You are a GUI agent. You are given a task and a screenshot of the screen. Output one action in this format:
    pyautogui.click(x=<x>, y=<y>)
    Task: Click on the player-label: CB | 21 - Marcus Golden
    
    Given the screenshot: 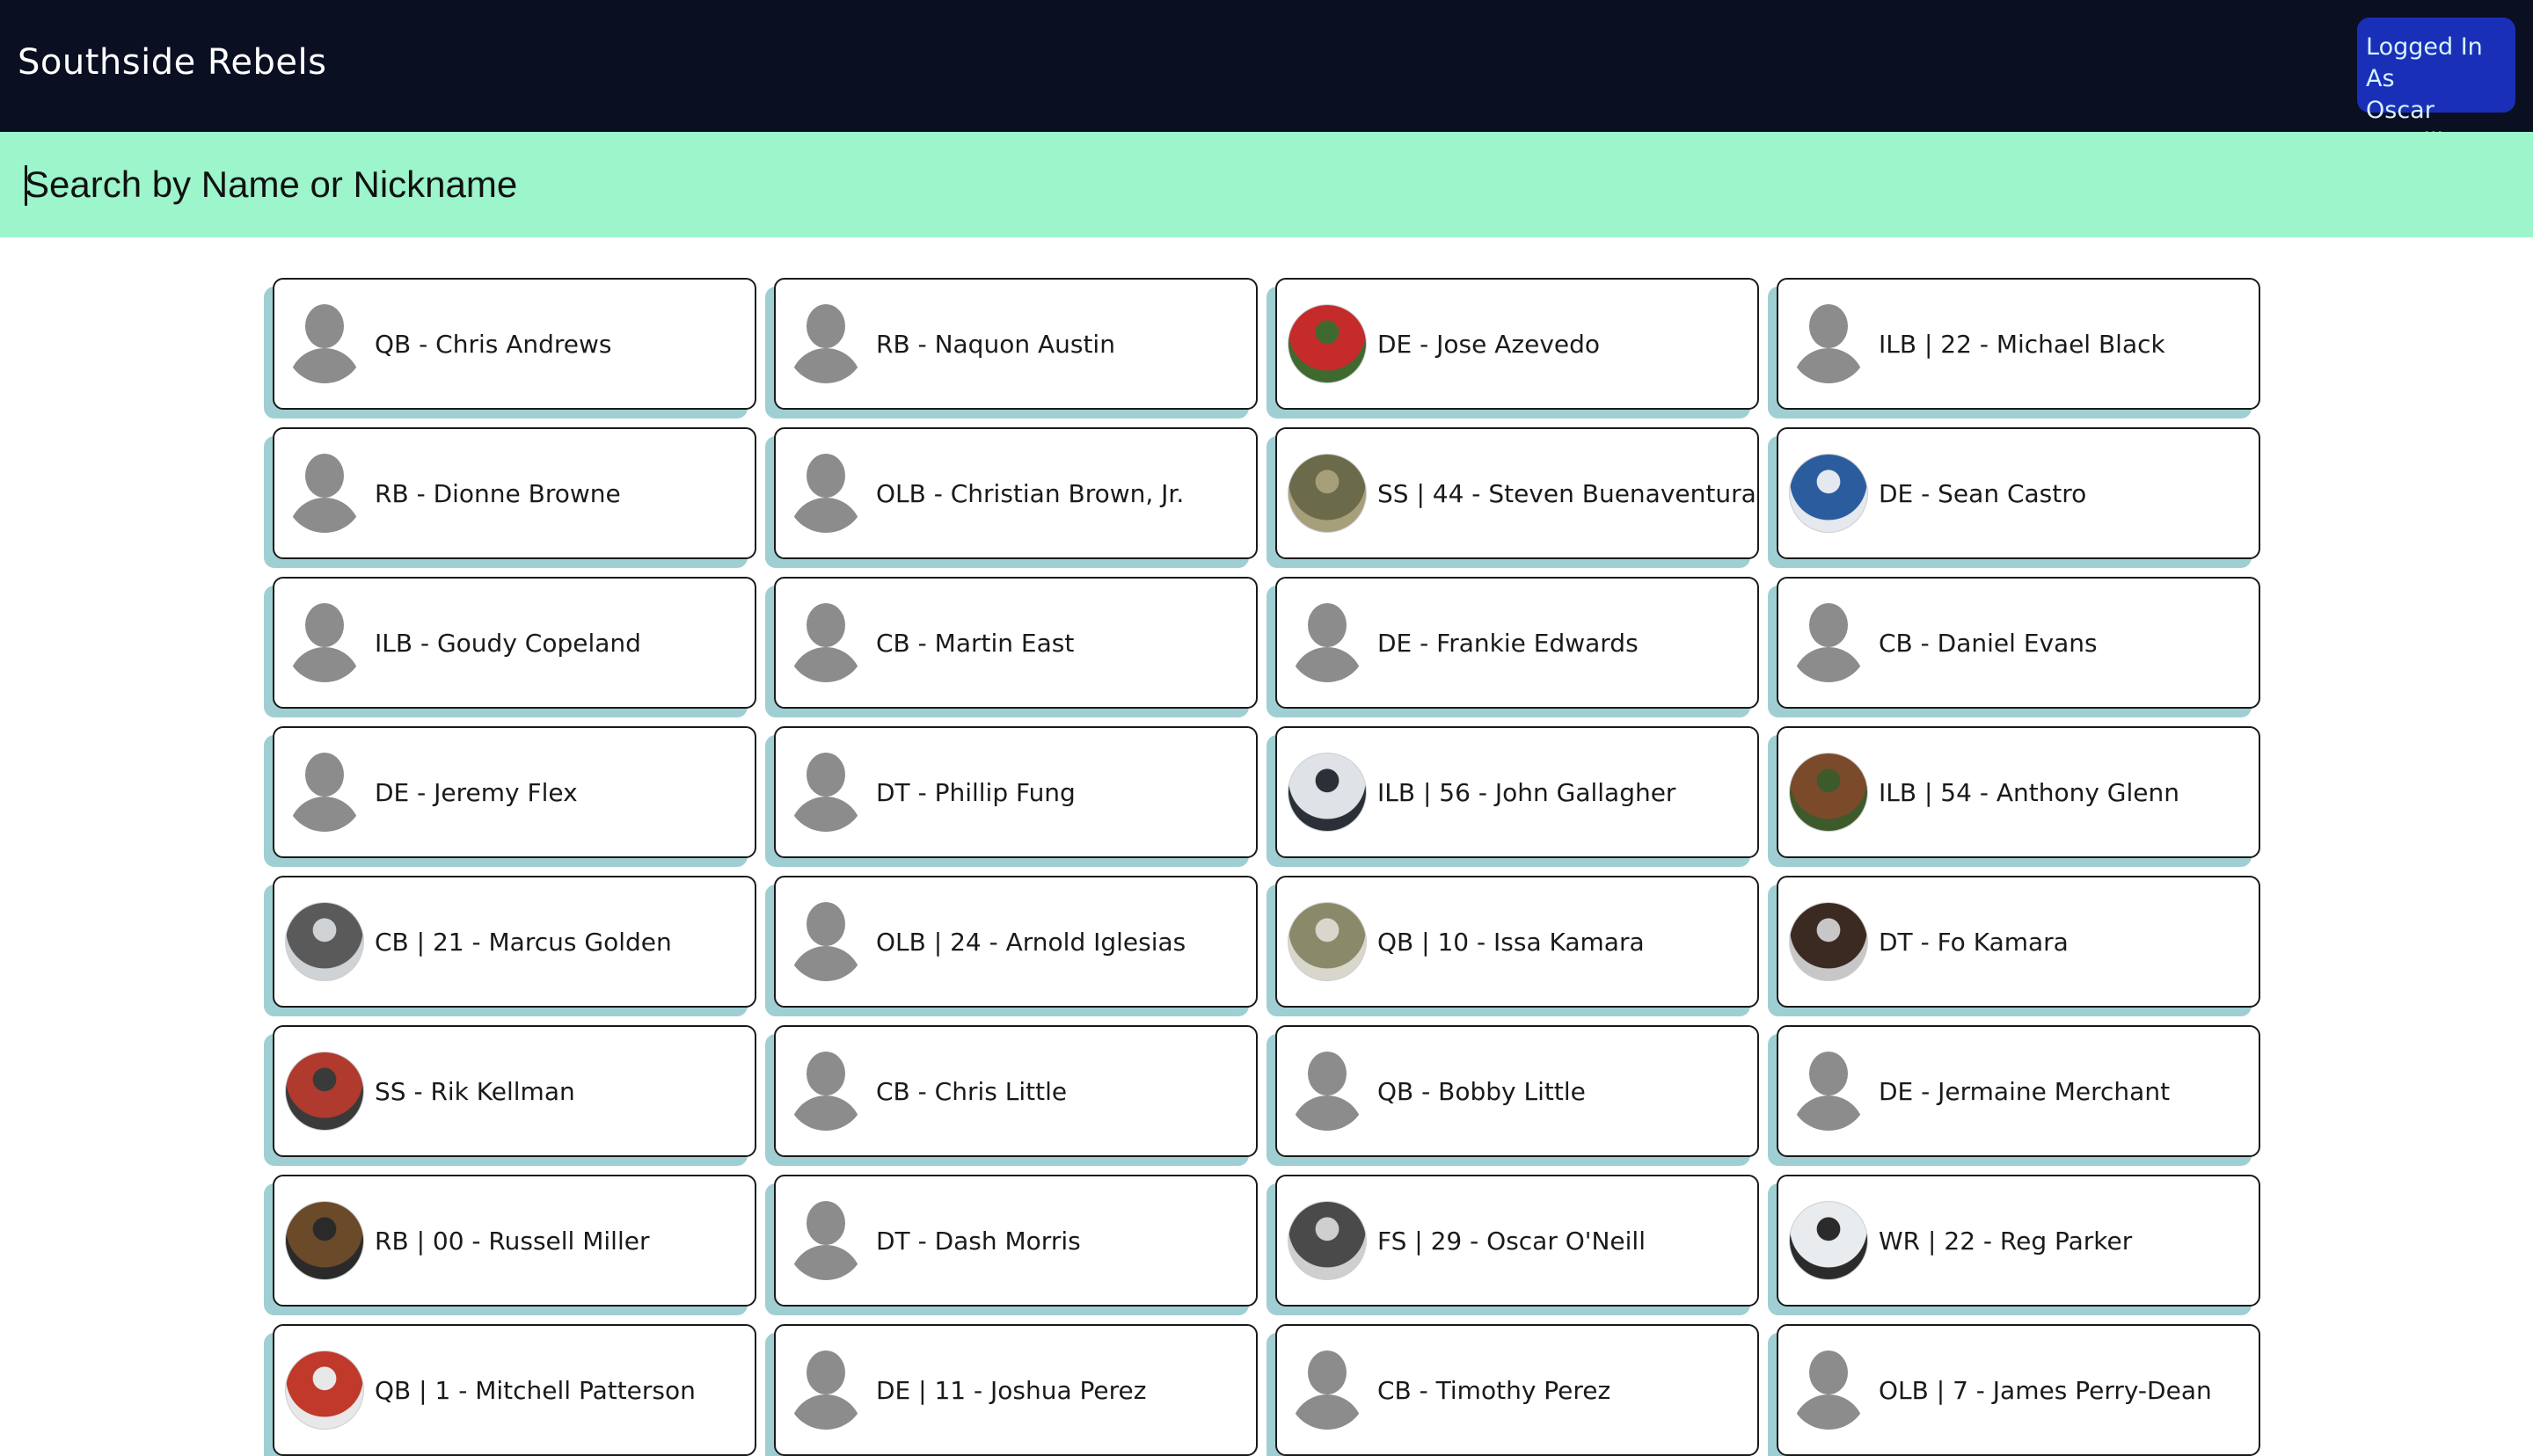 What is the action you would take?
    pyautogui.click(x=524, y=942)
    